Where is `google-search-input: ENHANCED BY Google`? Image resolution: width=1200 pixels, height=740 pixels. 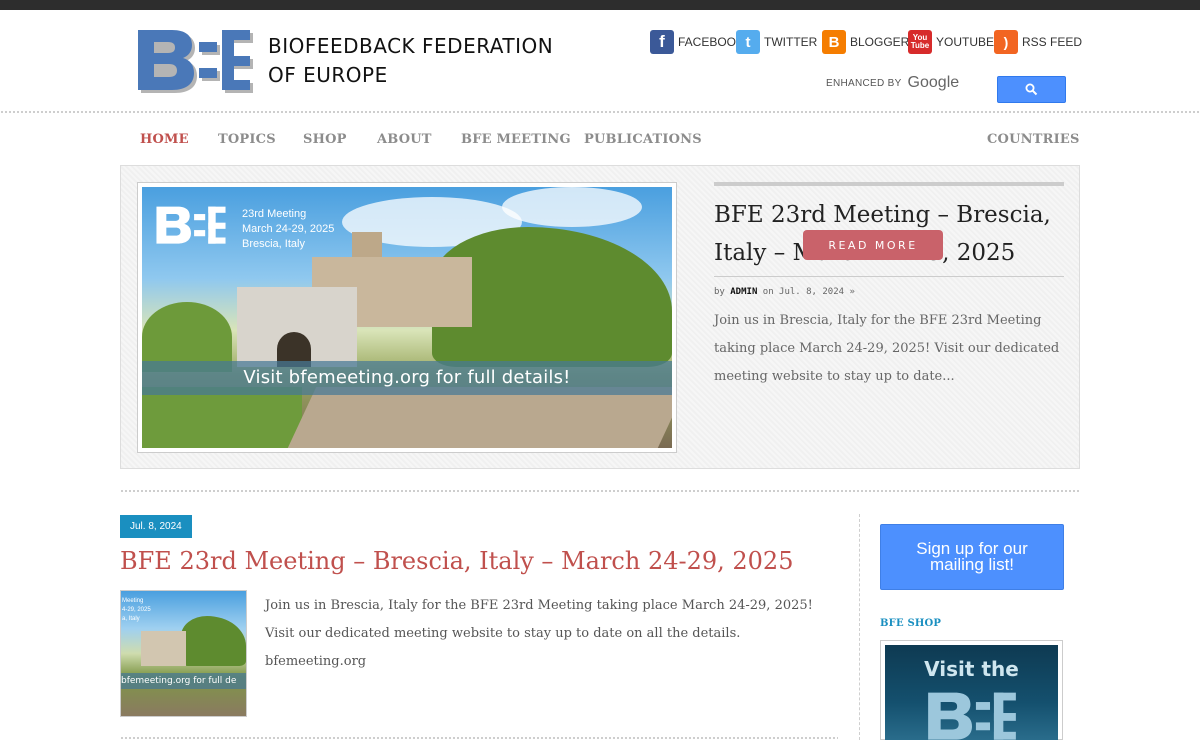 google-search-input: ENHANCED BY Google is located at coordinates (892, 83).